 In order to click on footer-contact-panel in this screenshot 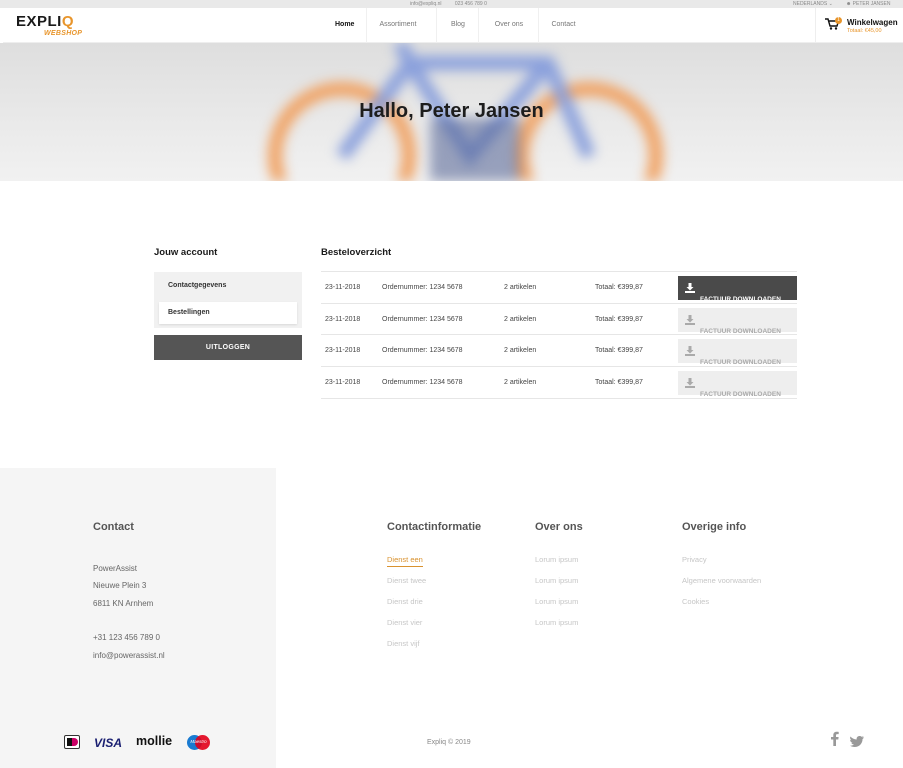, I will do `click(138, 618)`.